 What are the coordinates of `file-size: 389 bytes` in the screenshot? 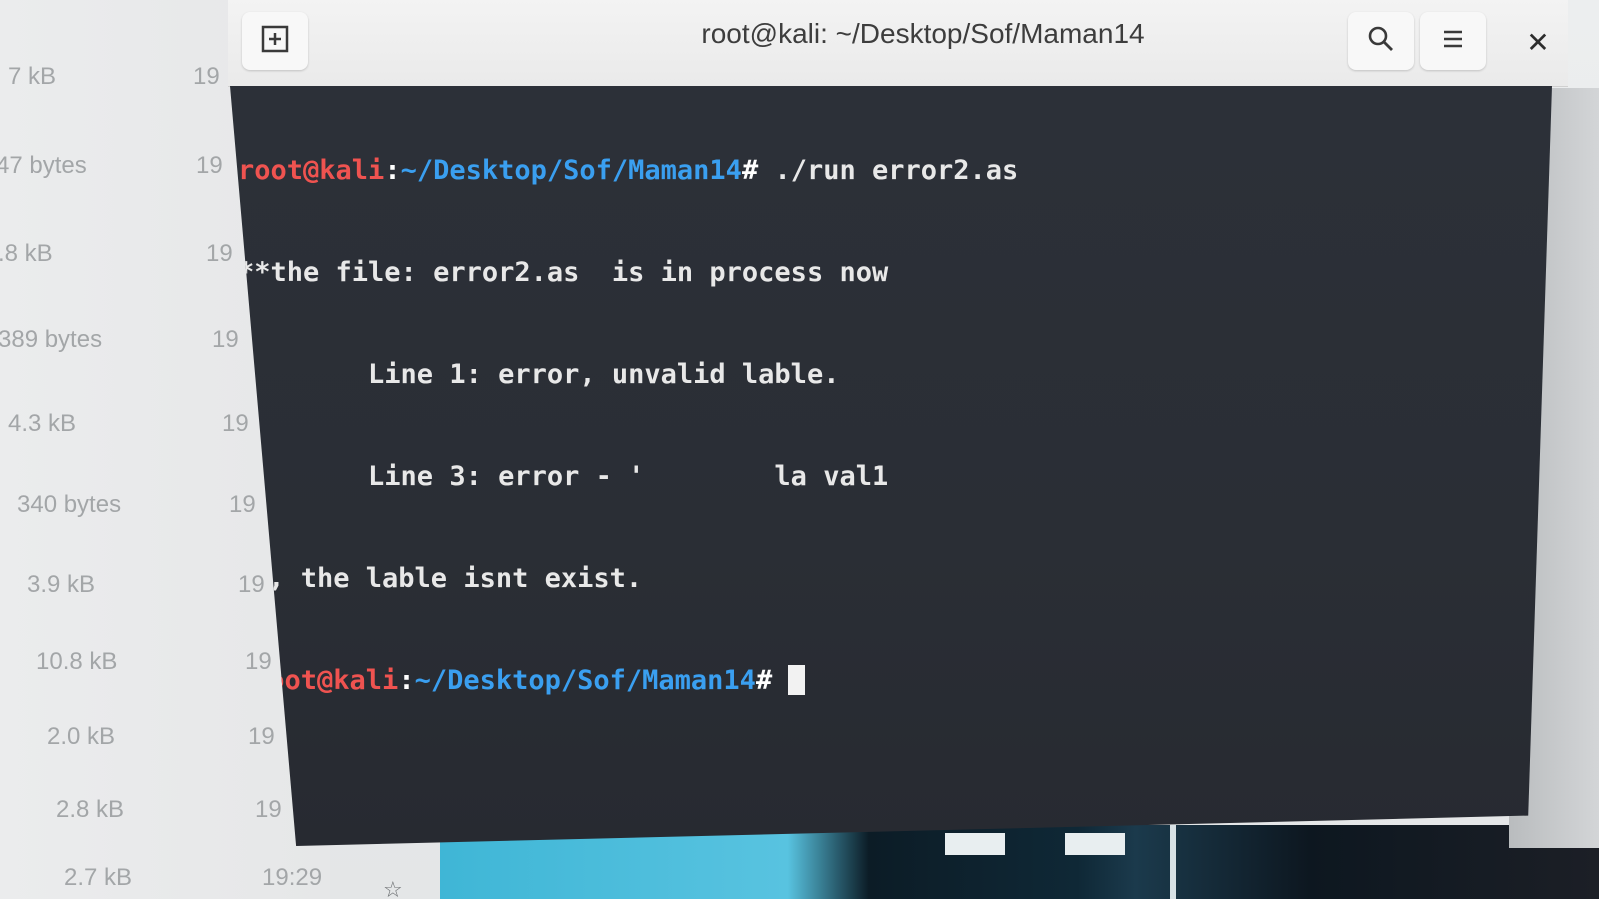 It's located at (51, 339).